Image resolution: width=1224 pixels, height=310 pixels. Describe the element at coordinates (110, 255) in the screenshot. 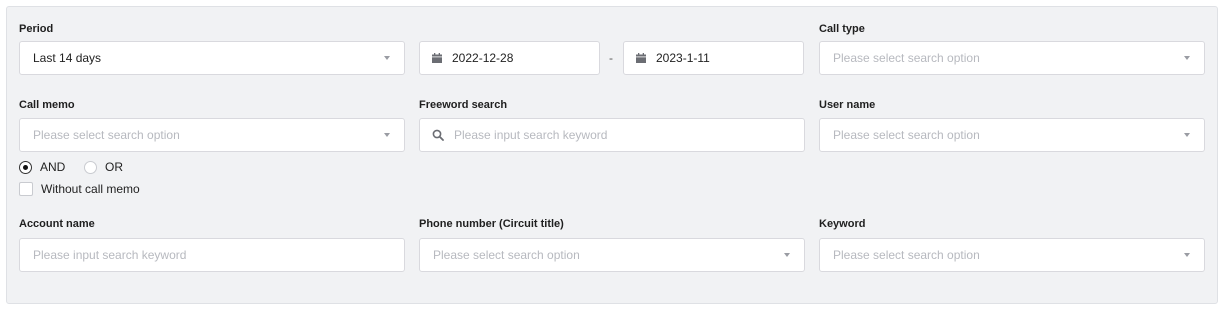

I see `account-name-placeholder: Please input search keyword` at that location.